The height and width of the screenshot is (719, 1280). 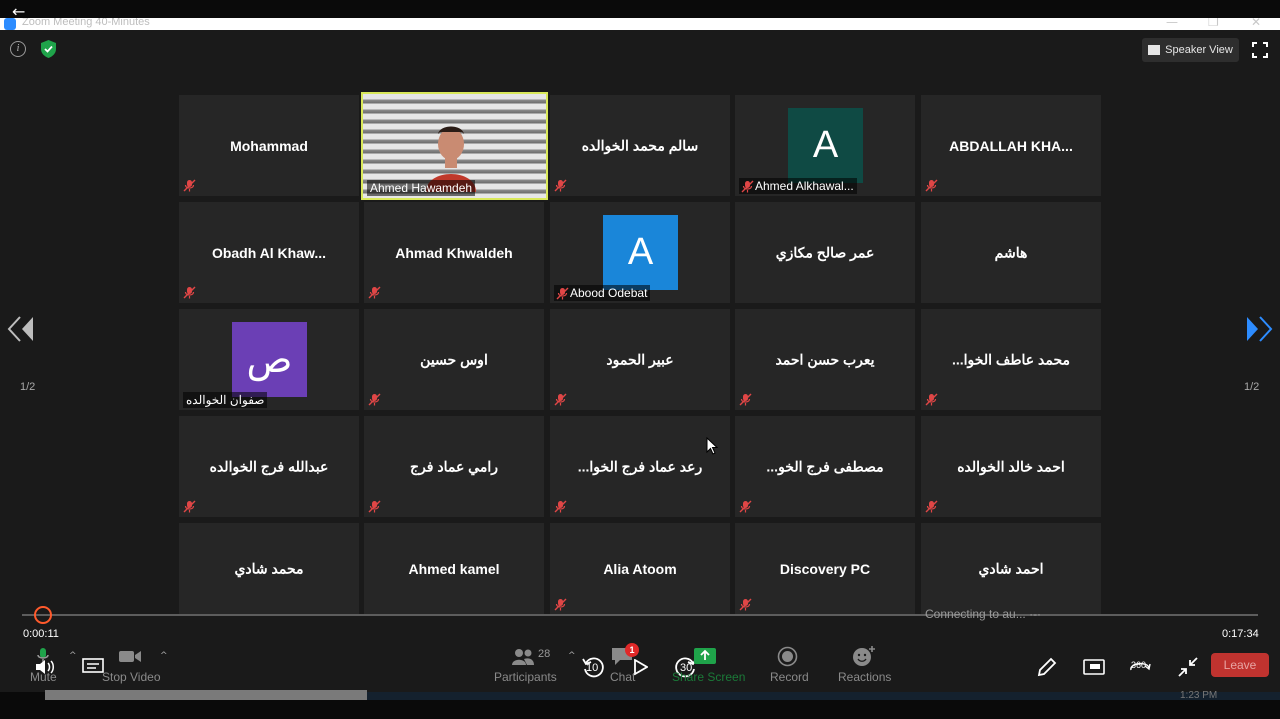 I want to click on share-screen-icon, so click(x=705, y=656).